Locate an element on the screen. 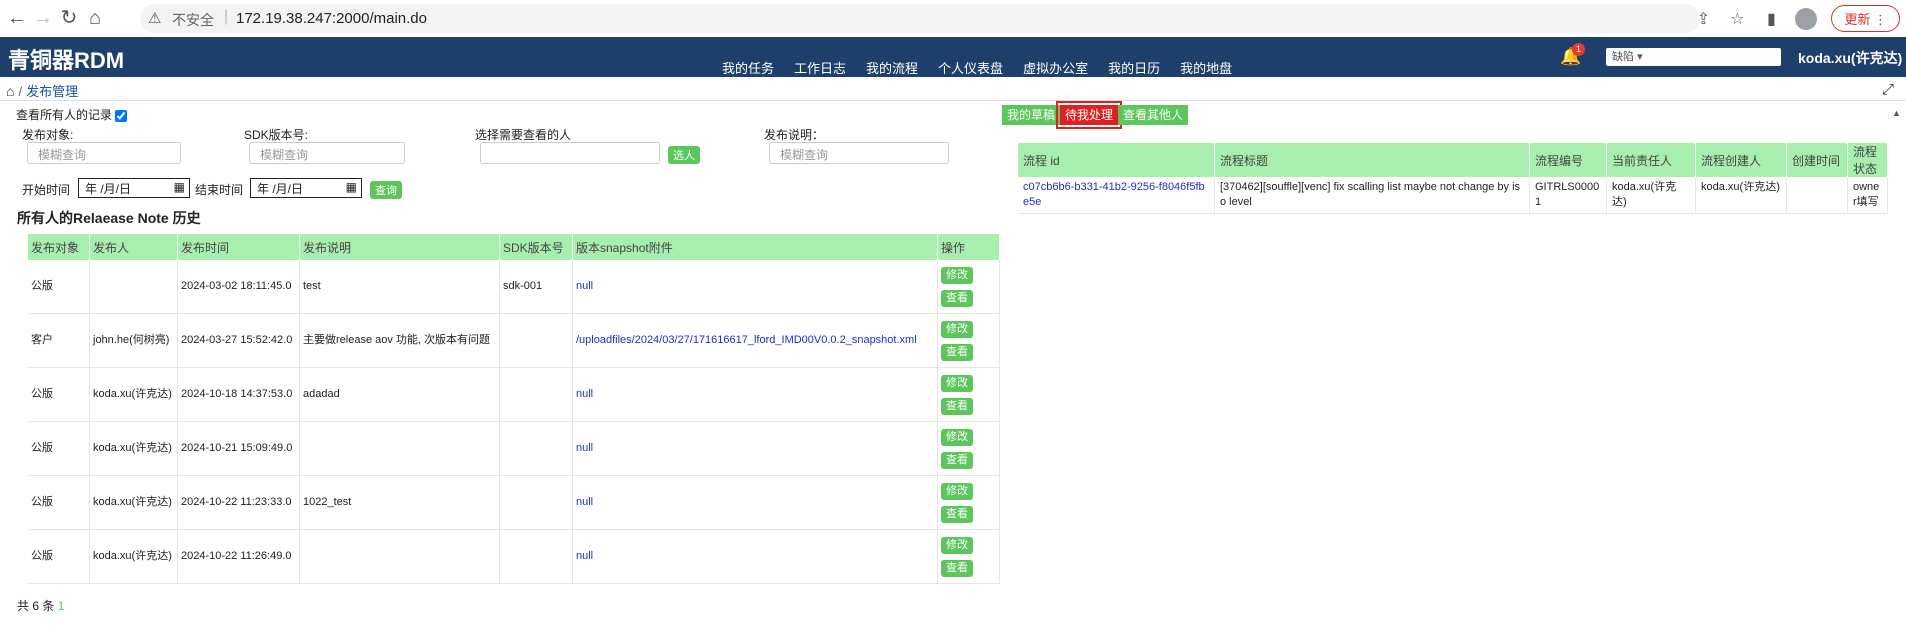 Image resolution: width=1906 pixels, height=632 pixels. column-header: 发布说明 is located at coordinates (399, 247).